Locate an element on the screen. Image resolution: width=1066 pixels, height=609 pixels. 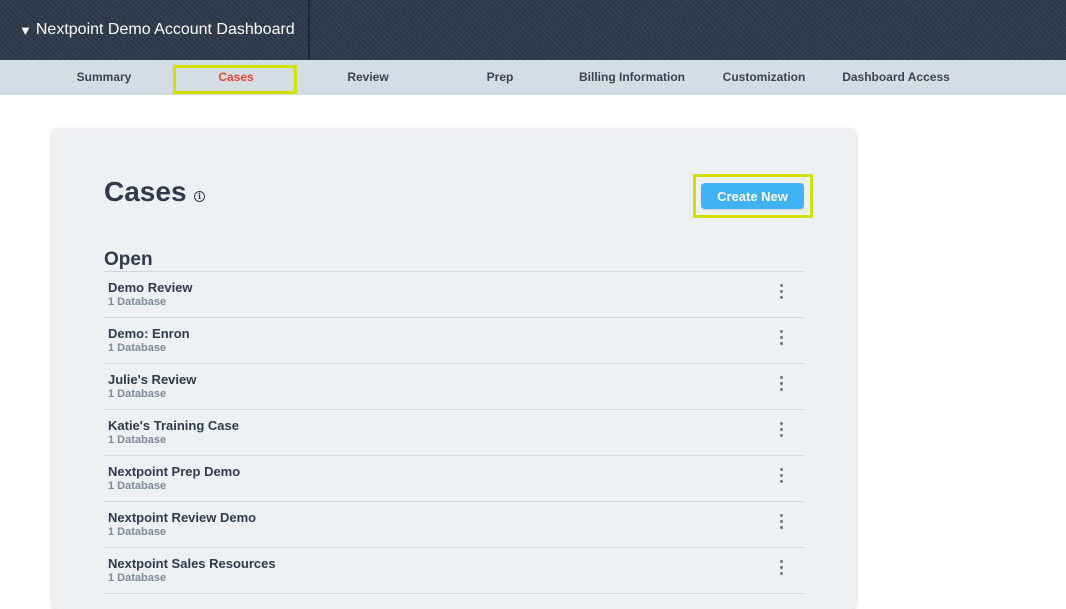
case-name: Demo Review is located at coordinates (150, 287).